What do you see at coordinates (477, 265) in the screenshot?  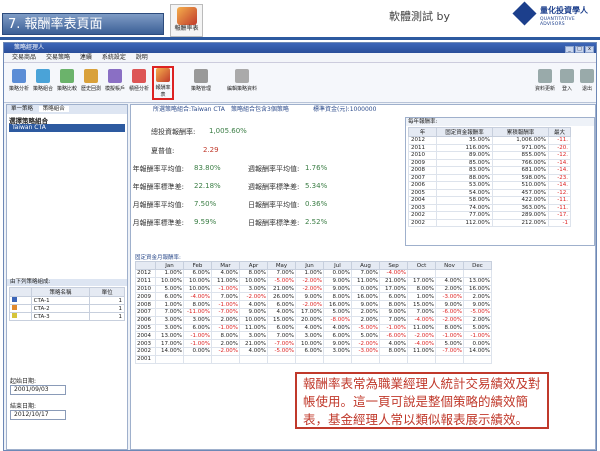 I see `col-header: Dec` at bounding box center [477, 265].